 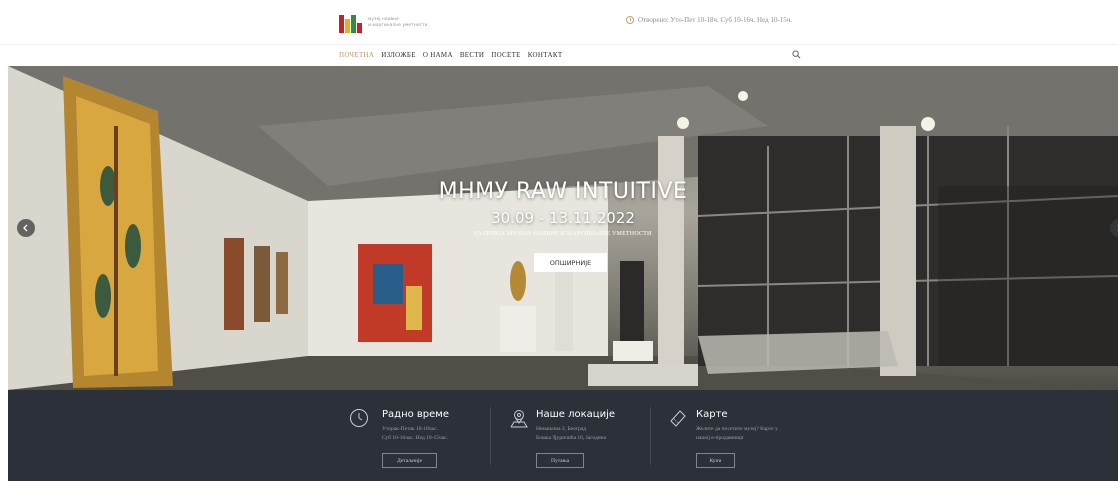 What do you see at coordinates (519, 419) in the screenshot?
I see `map-pin-icon` at bounding box center [519, 419].